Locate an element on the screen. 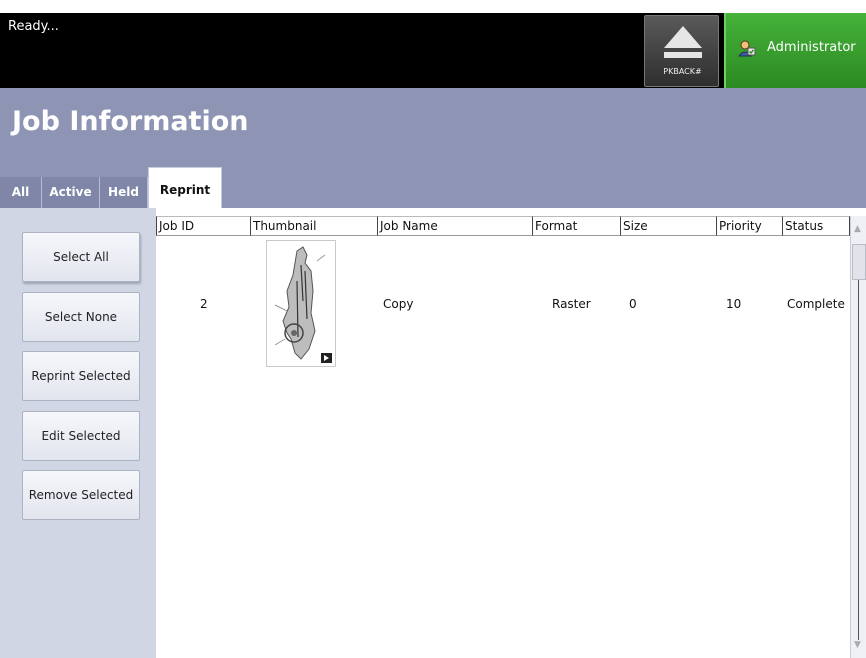  scroll-thumb is located at coordinates (859, 262).